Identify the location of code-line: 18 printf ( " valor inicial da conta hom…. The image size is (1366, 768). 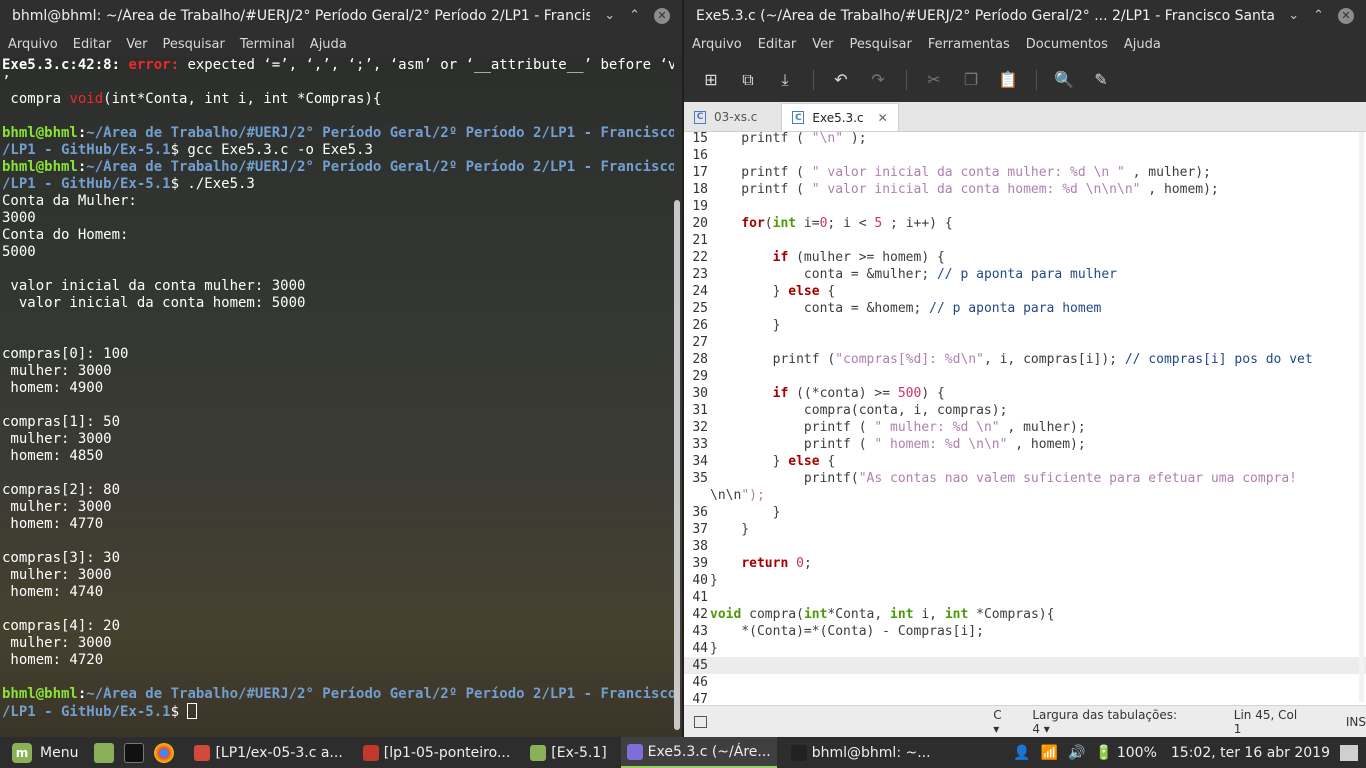
(1025, 189).